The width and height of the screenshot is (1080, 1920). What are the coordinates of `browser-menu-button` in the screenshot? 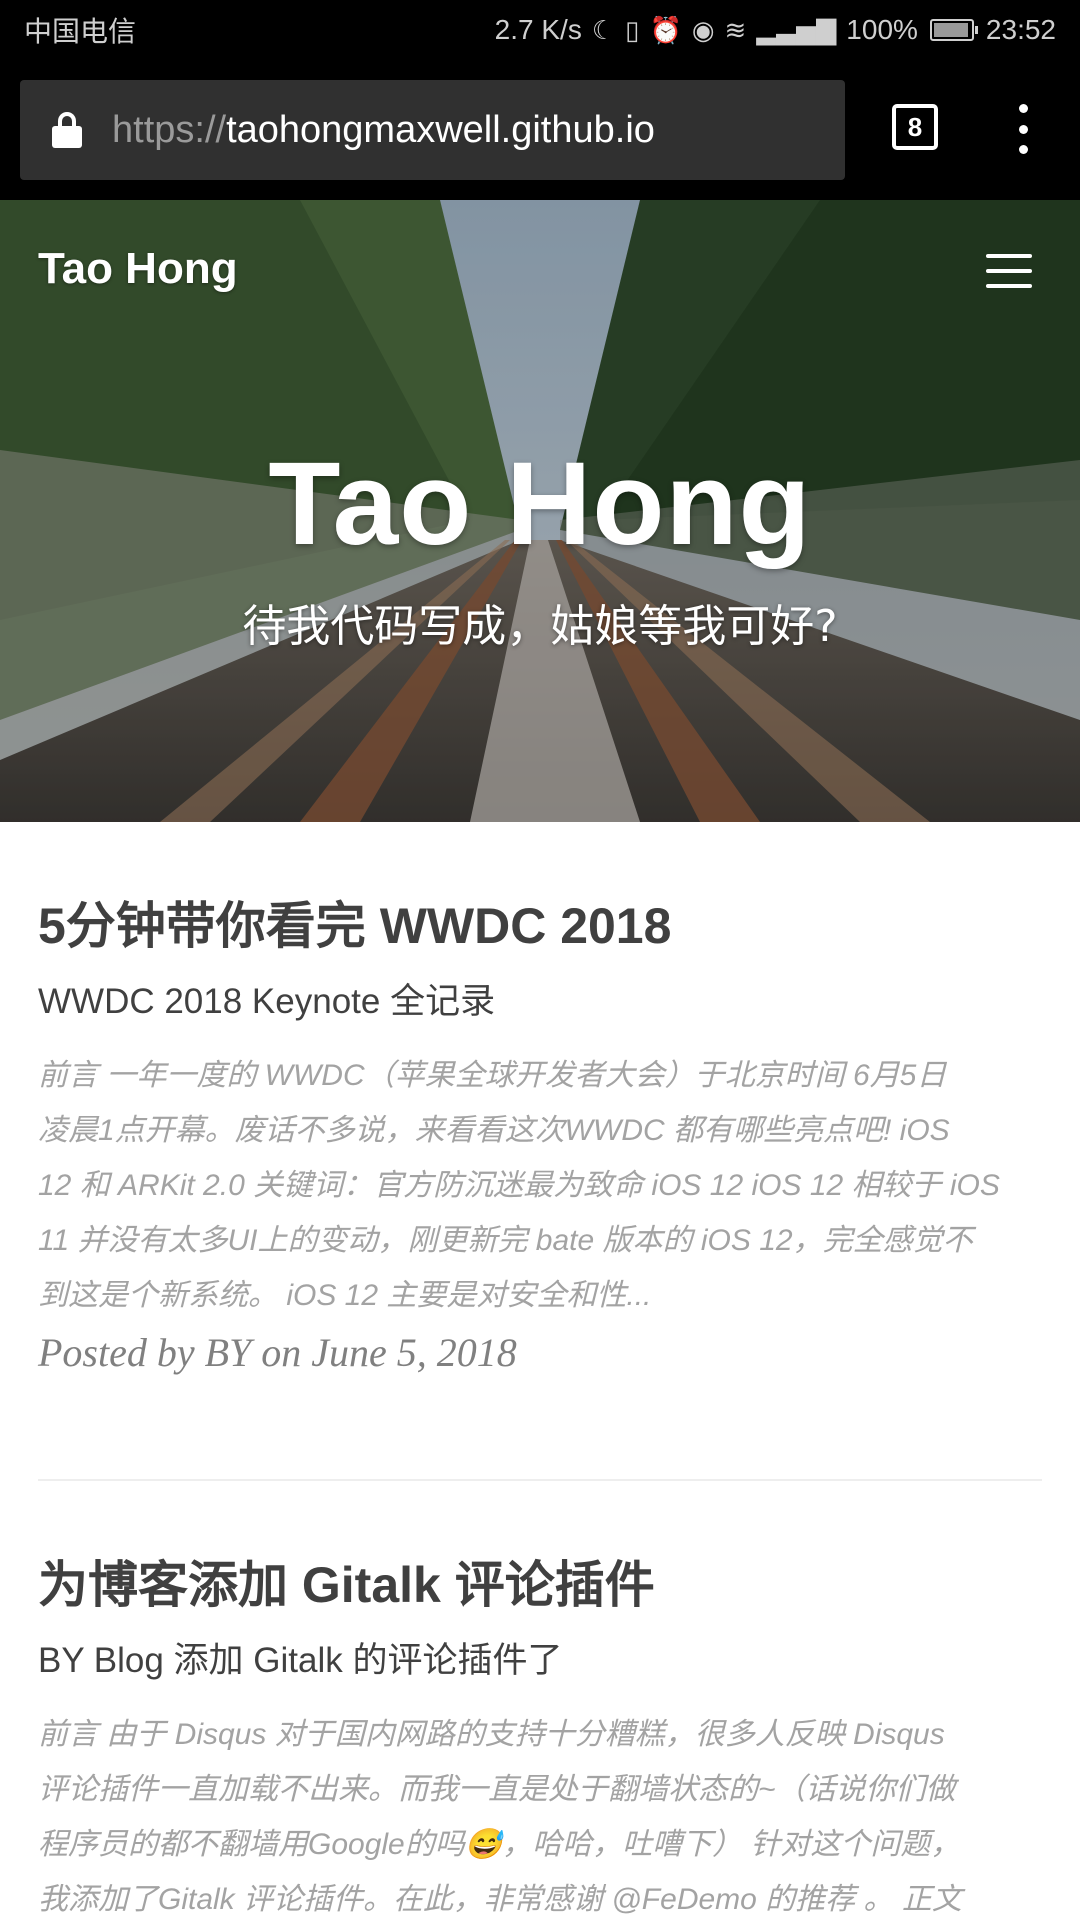 It's located at (1023, 129).